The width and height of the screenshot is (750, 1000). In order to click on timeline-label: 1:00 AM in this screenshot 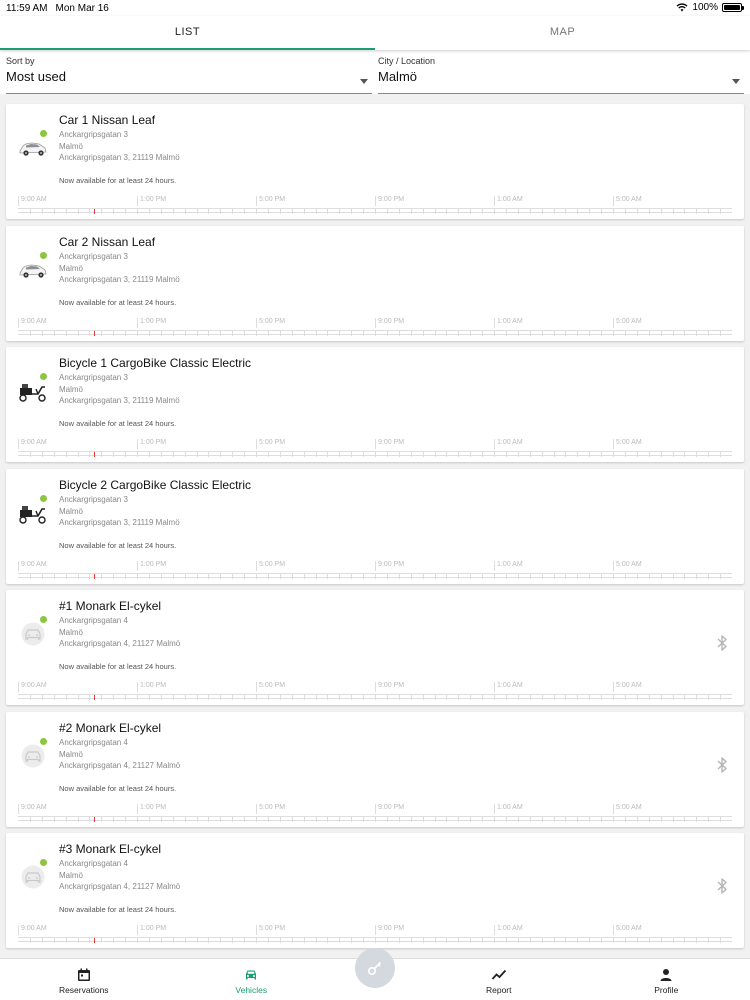, I will do `click(508, 201)`.